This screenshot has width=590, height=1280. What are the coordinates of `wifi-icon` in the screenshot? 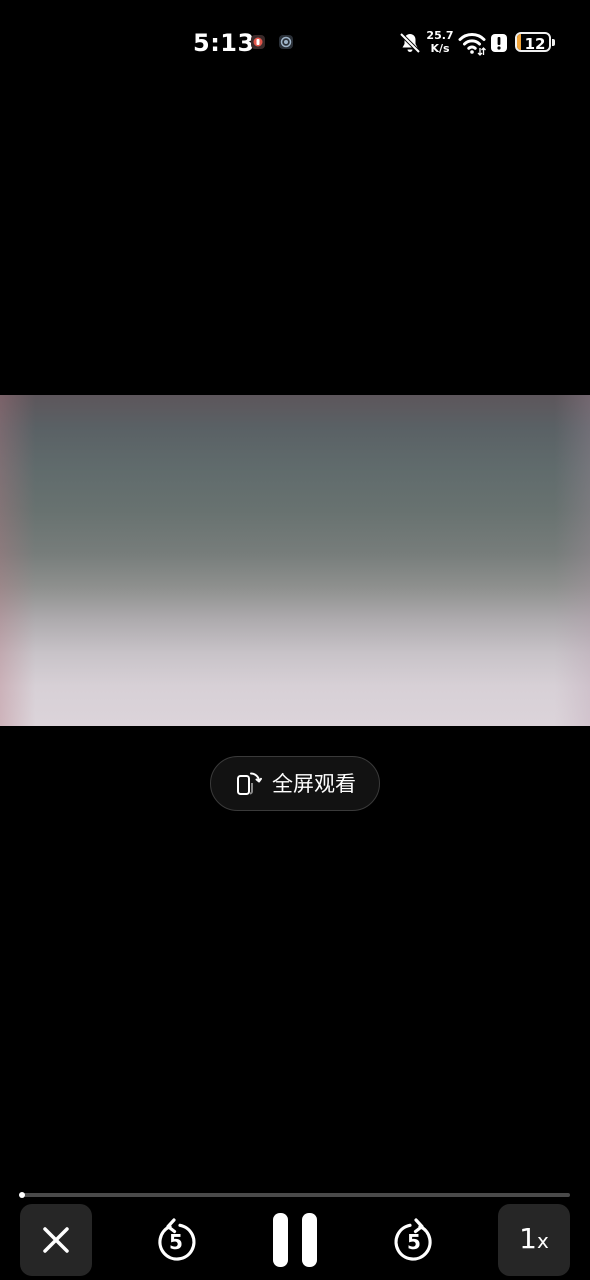 It's located at (472, 44).